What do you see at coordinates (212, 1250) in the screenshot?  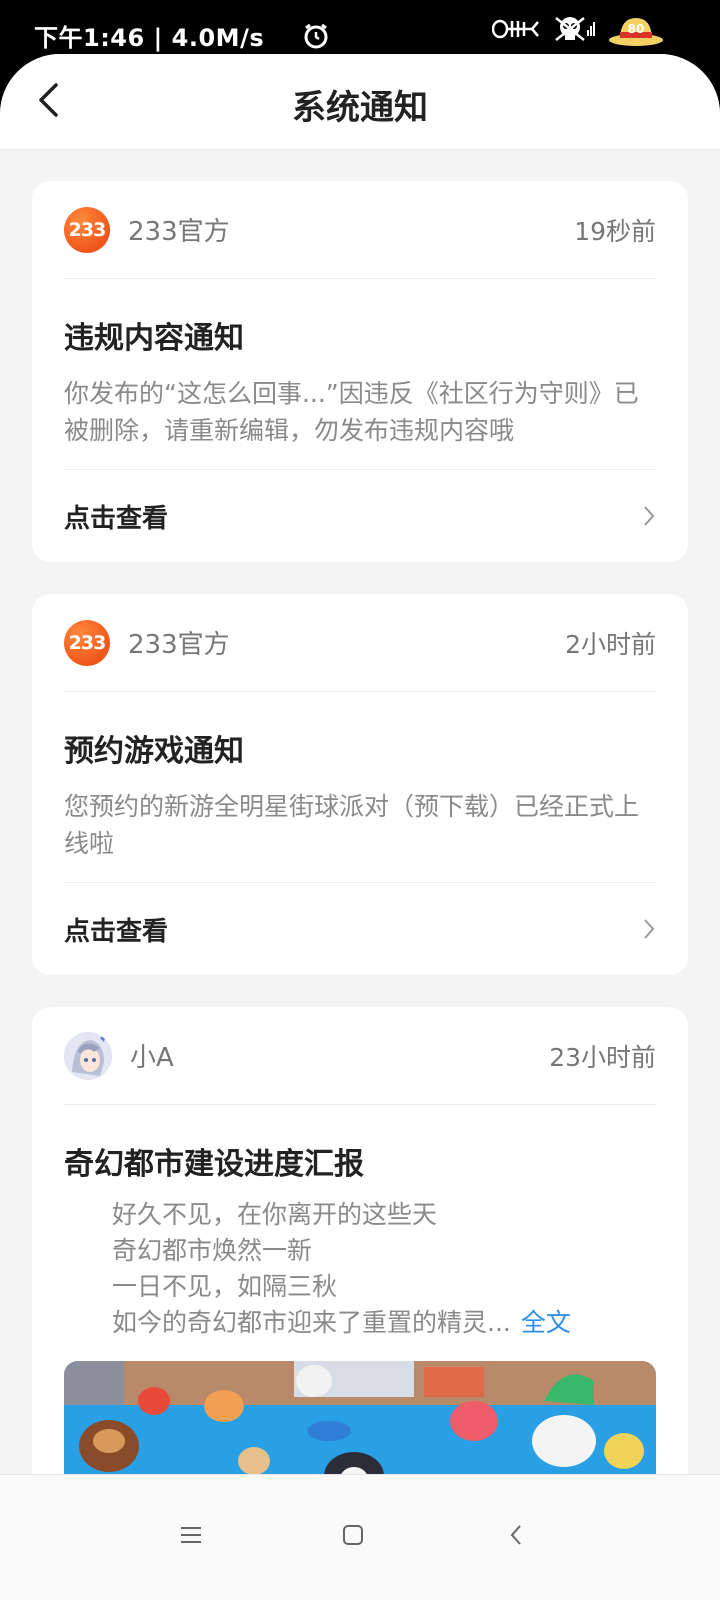 I see `body-line: 奇幻都市焕然一新` at bounding box center [212, 1250].